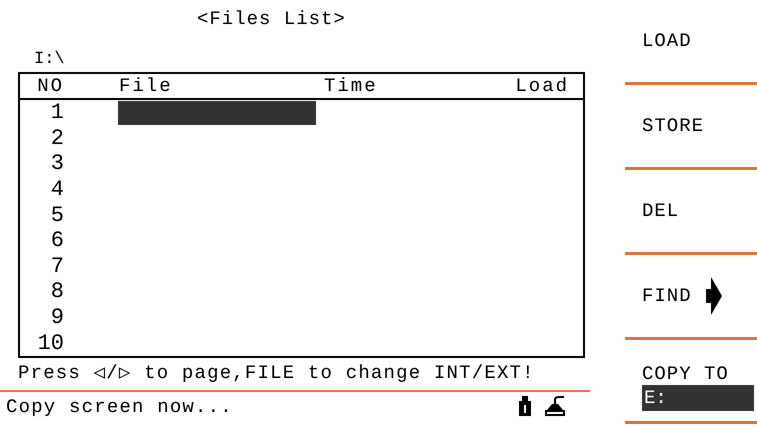 The image size is (757, 426). Describe the element at coordinates (277, 373) in the screenshot. I see `hint-text: Press ◁/▷ to page,FILE to change INT/EXT!` at that location.